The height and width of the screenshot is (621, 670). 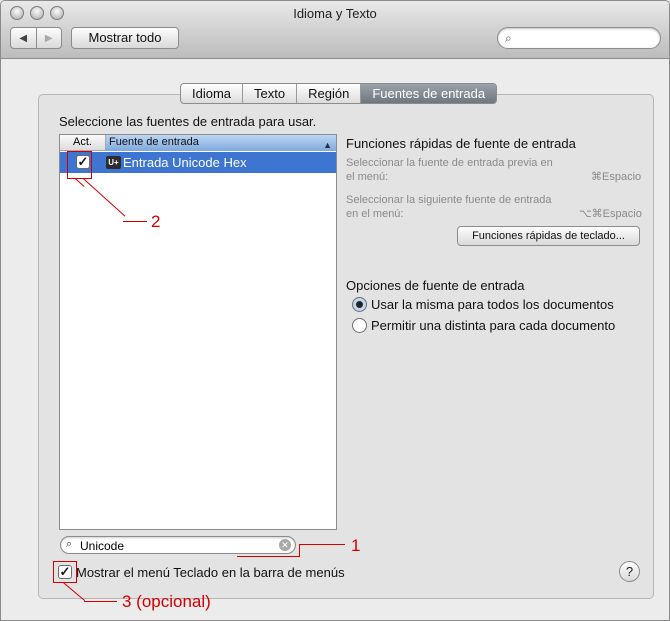 What do you see at coordinates (492, 304) in the screenshot?
I see `same-for-all-label: Usar la misma para todos los documentos` at bounding box center [492, 304].